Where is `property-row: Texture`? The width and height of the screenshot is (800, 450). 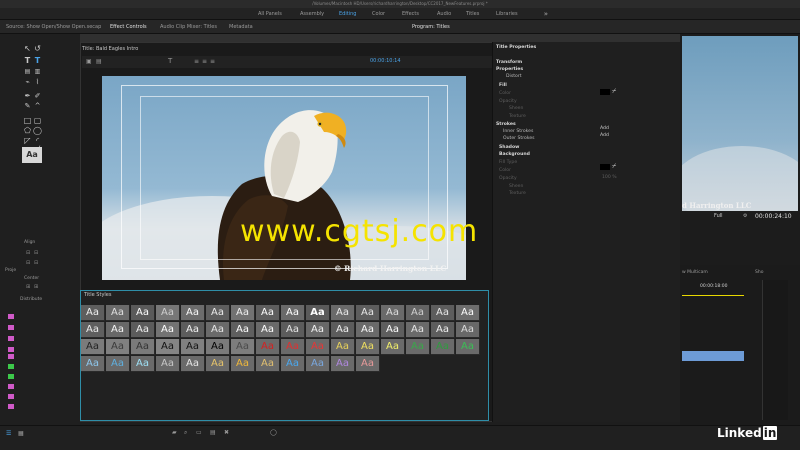 property-row: Texture is located at coordinates (517, 193).